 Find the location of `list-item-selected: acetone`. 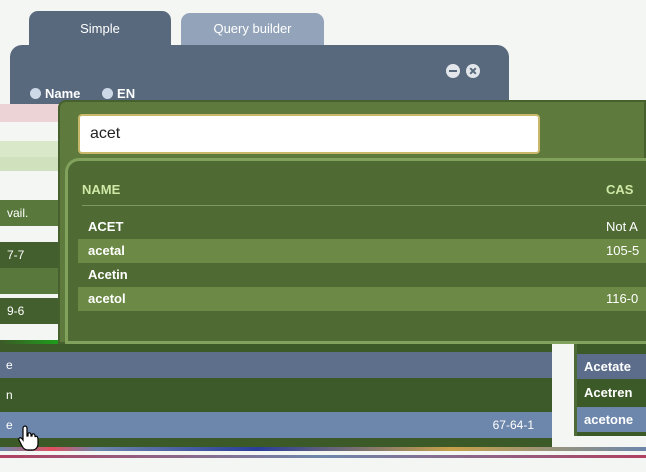

list-item-selected: acetone is located at coordinates (611, 419).